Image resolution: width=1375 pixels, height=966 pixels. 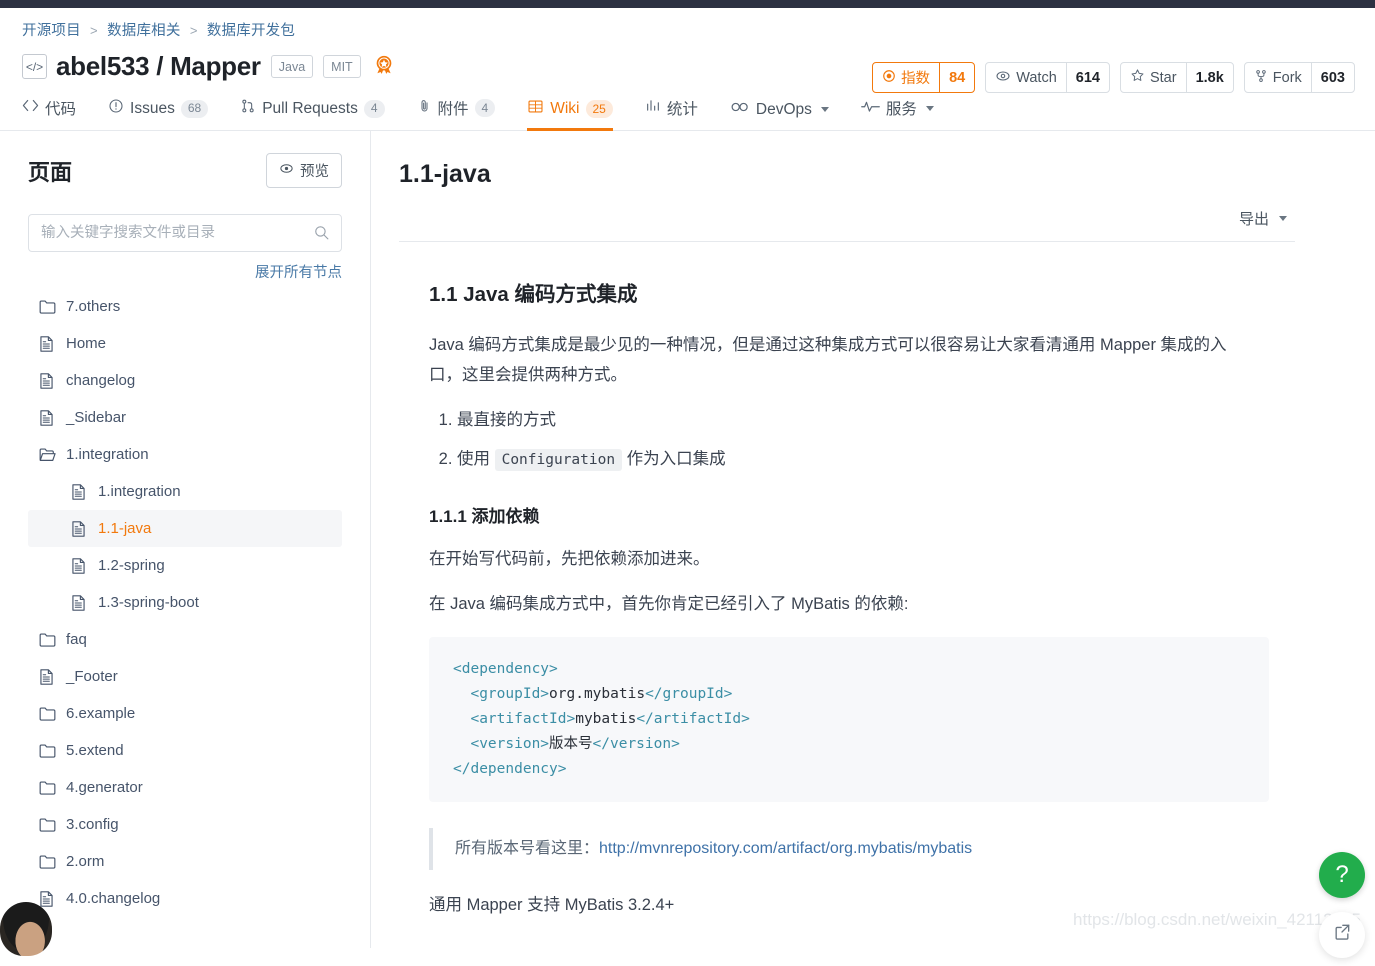 What do you see at coordinates (779, 115) in the screenshot?
I see `tab-devops: DevOps` at bounding box center [779, 115].